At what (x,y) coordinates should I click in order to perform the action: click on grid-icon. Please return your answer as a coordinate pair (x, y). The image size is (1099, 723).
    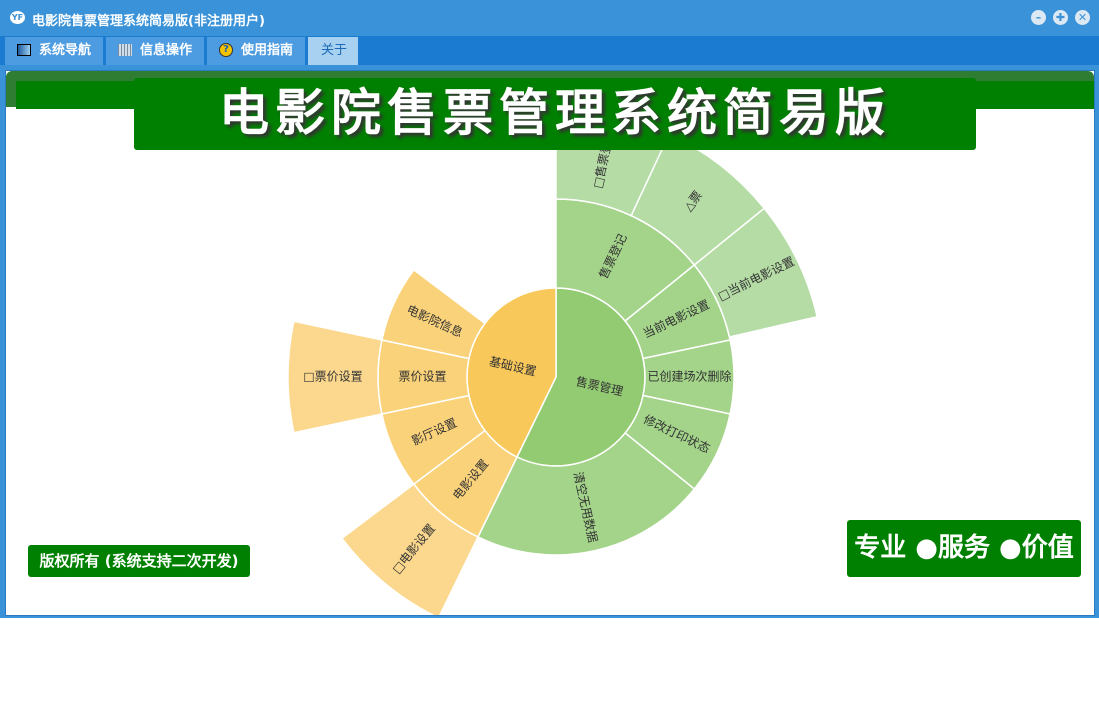
    Looking at the image, I should click on (125, 50).